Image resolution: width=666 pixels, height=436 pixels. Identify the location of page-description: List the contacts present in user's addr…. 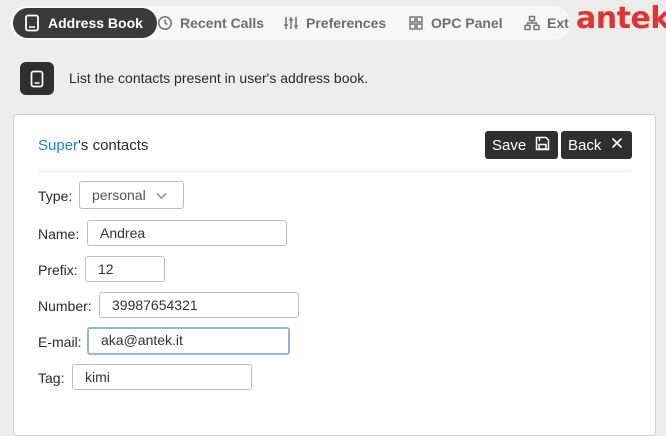
(219, 78).